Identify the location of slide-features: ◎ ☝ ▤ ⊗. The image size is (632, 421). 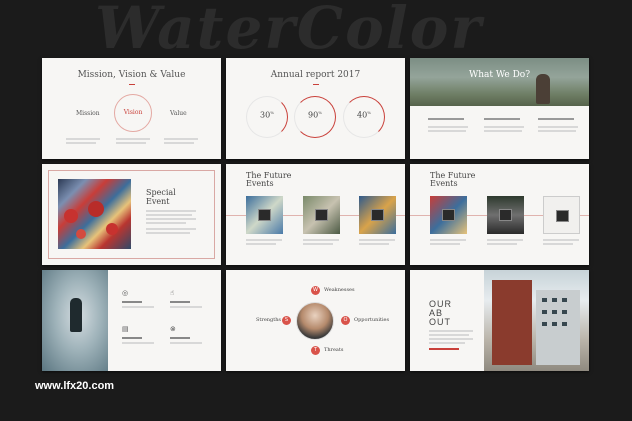
(131, 320).